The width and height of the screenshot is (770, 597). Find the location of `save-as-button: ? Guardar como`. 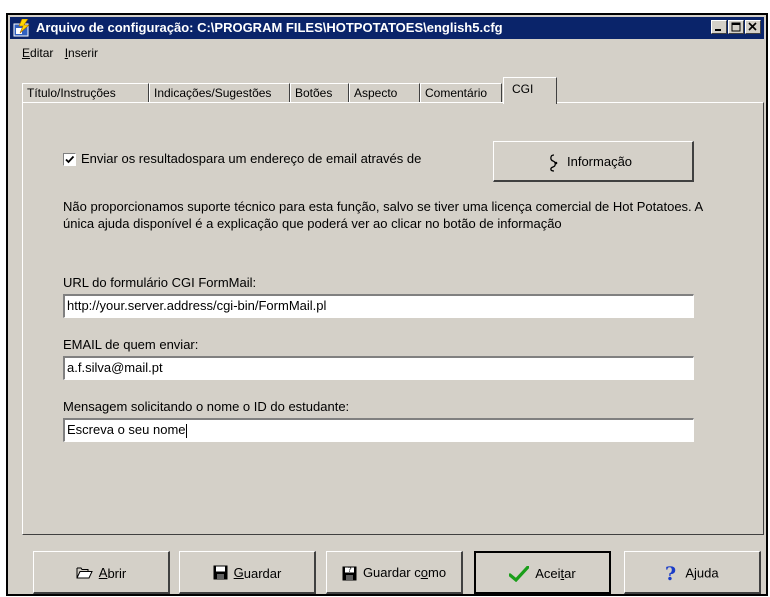

save-as-button: ? Guardar como is located at coordinates (394, 572).